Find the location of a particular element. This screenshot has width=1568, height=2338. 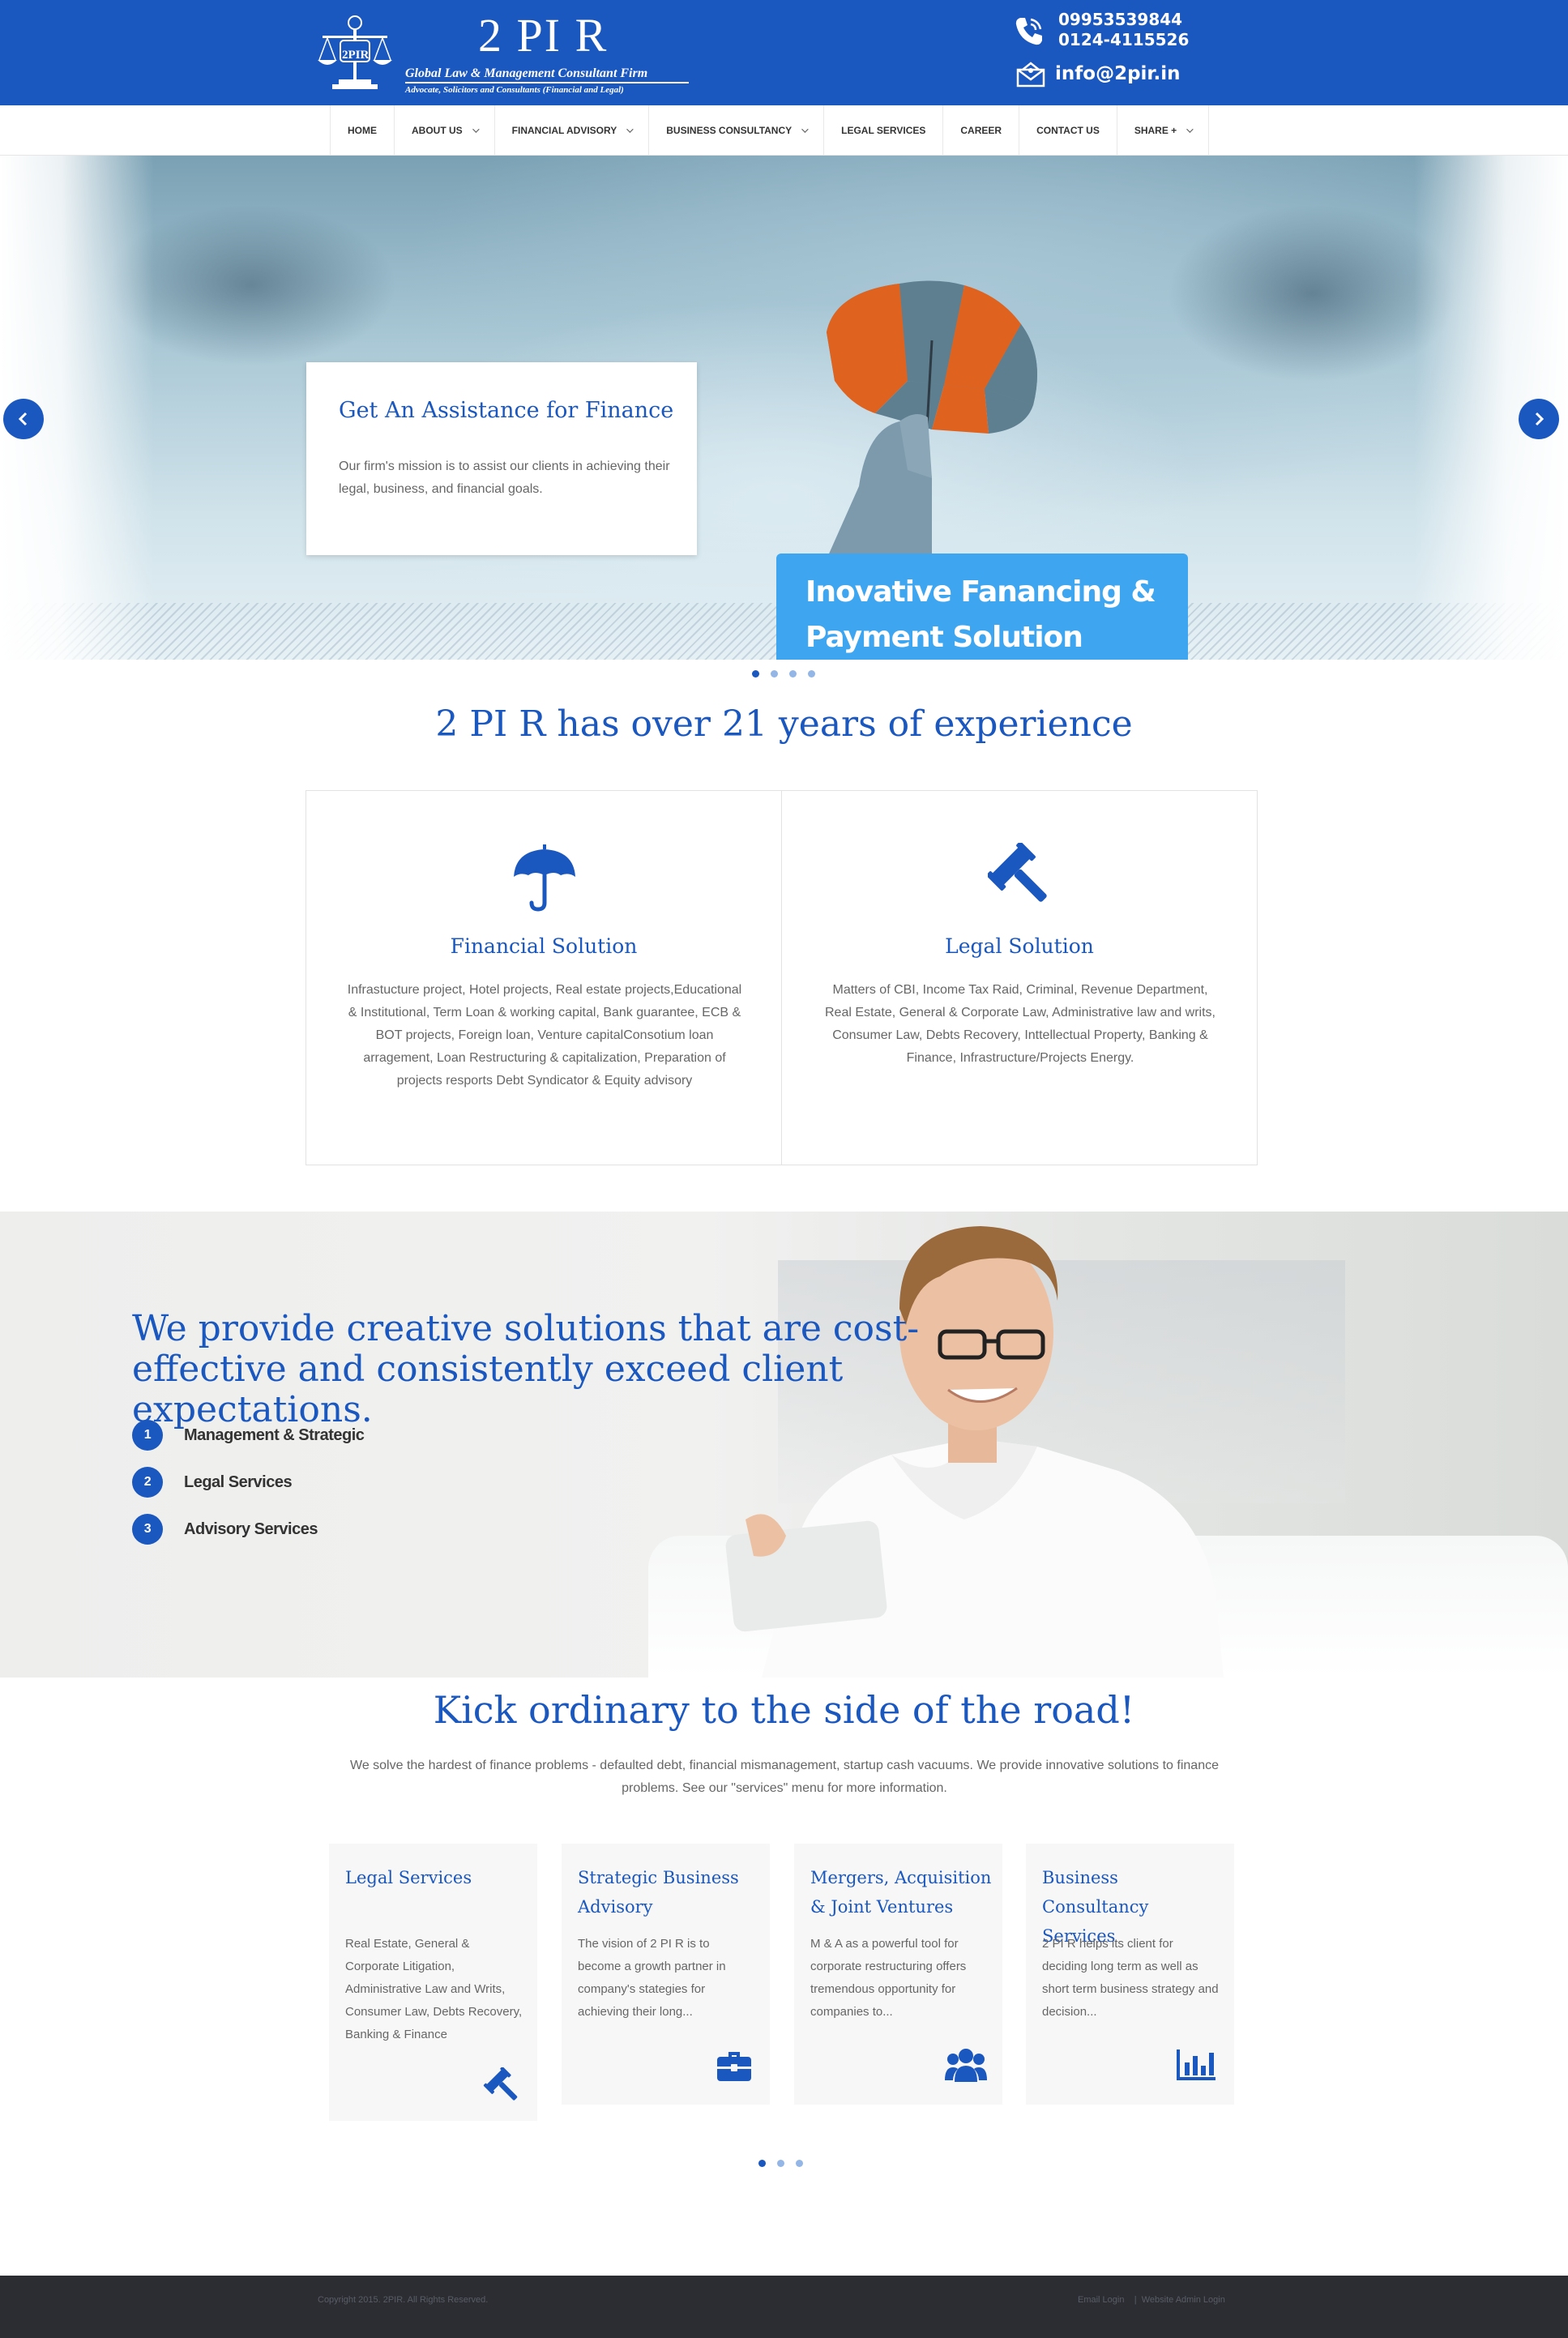

nav-item-business-consultancy: BUSINESS CONSULTANCY is located at coordinates (737, 130).